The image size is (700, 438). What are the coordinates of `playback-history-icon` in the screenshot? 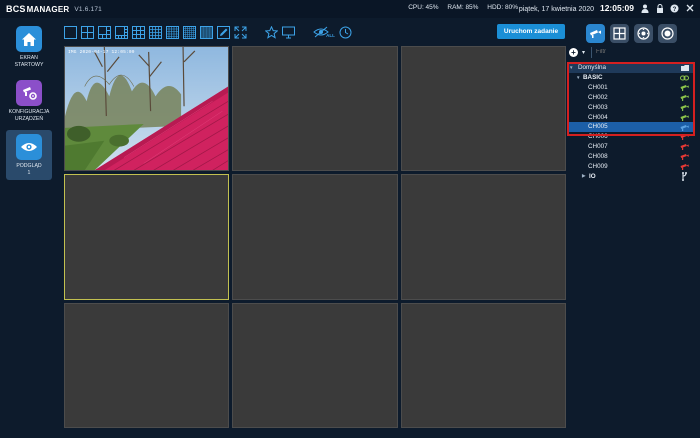 It's located at (345, 32).